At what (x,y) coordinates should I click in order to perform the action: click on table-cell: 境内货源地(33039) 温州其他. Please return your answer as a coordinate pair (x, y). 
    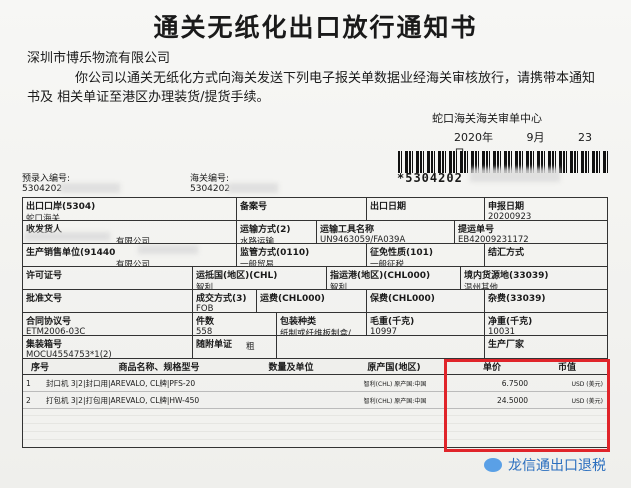
    Looking at the image, I should click on (506, 280).